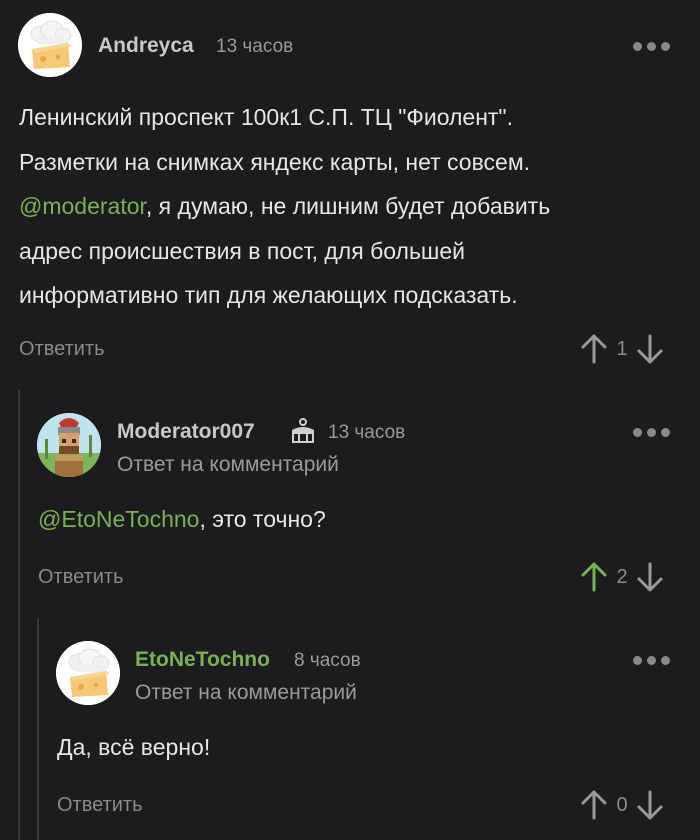 This screenshot has width=700, height=840. Describe the element at coordinates (303, 430) in the screenshot. I see `cake-icon` at that location.